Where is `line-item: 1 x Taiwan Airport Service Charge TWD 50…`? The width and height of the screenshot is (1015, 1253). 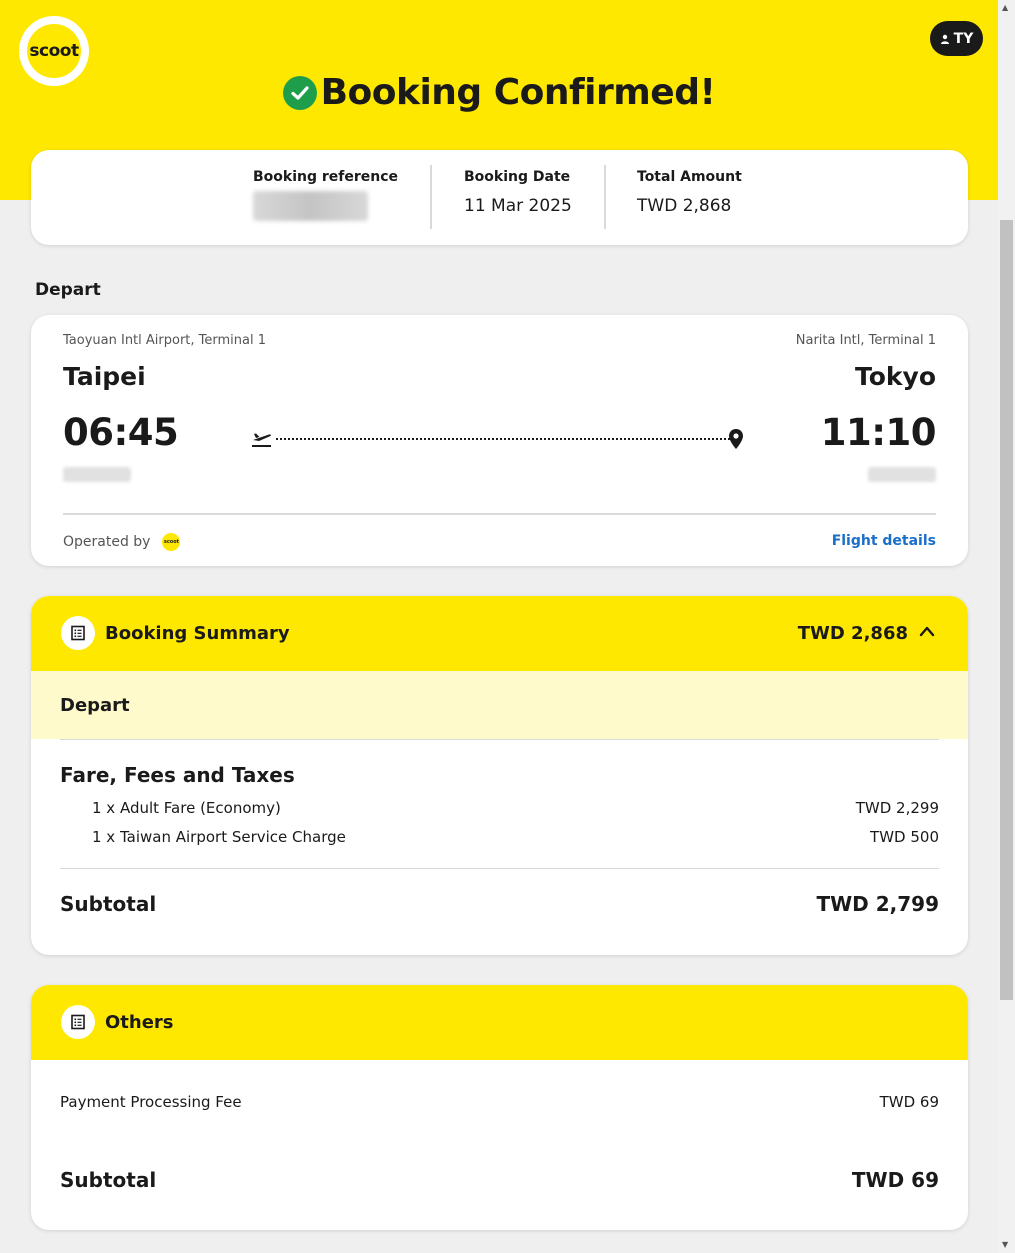 line-item: 1 x Taiwan Airport Service Charge TWD 50… is located at coordinates (515, 837).